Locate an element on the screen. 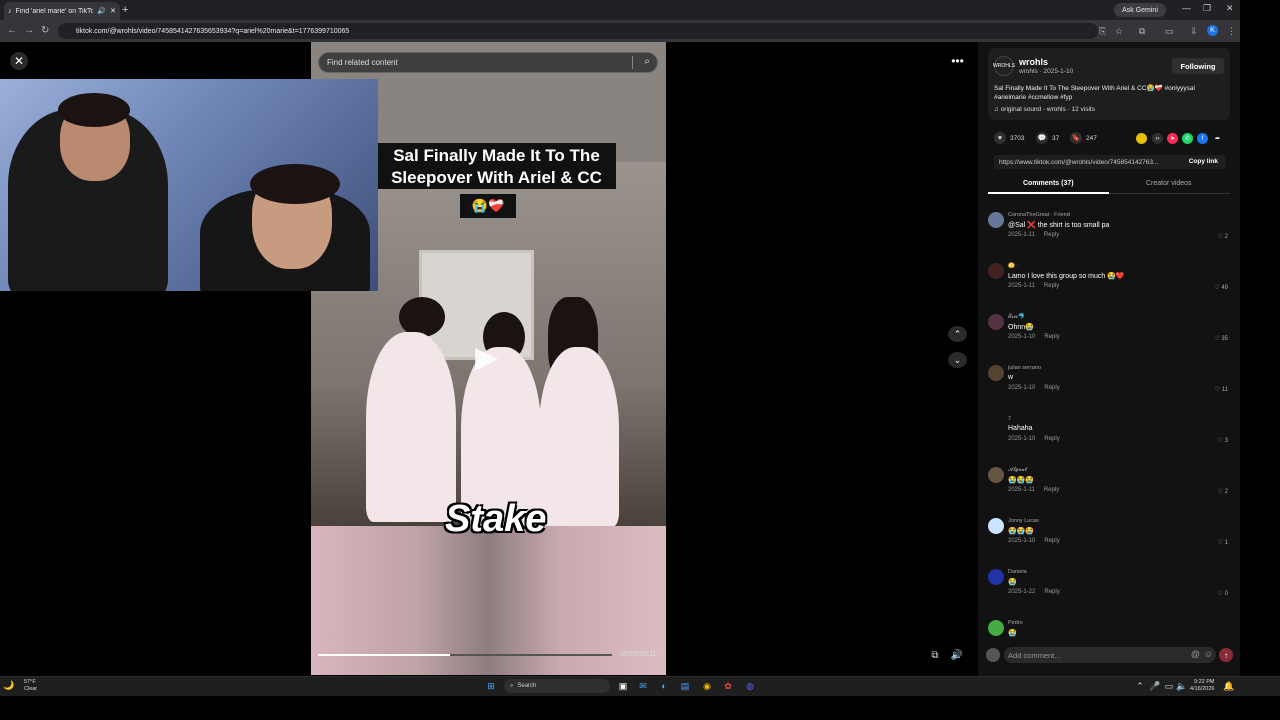 This screenshot has height=720, width=1280. chrome-icon: ◉ is located at coordinates (707, 686).